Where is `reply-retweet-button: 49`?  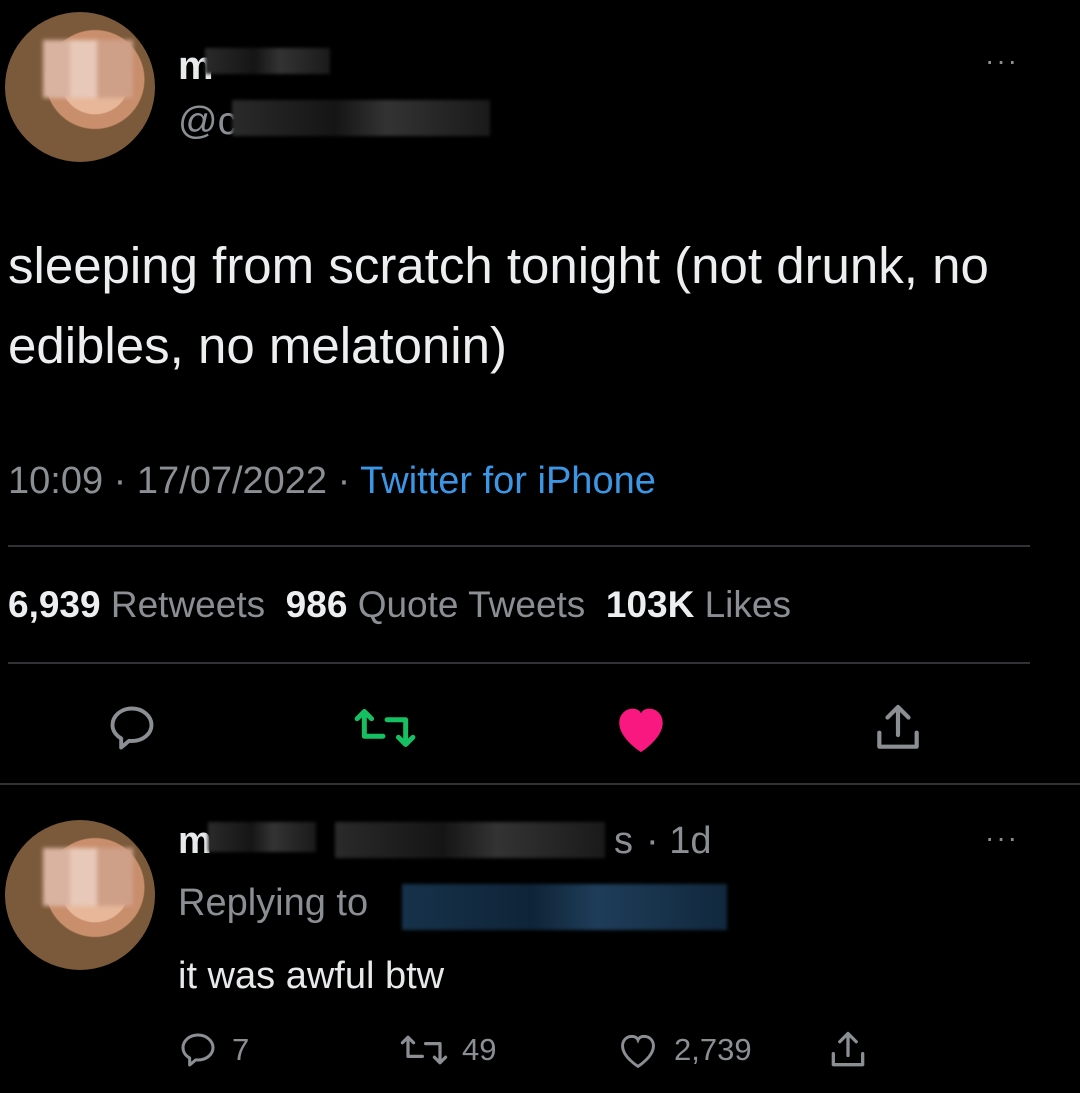 reply-retweet-button: 49 is located at coordinates (448, 1050).